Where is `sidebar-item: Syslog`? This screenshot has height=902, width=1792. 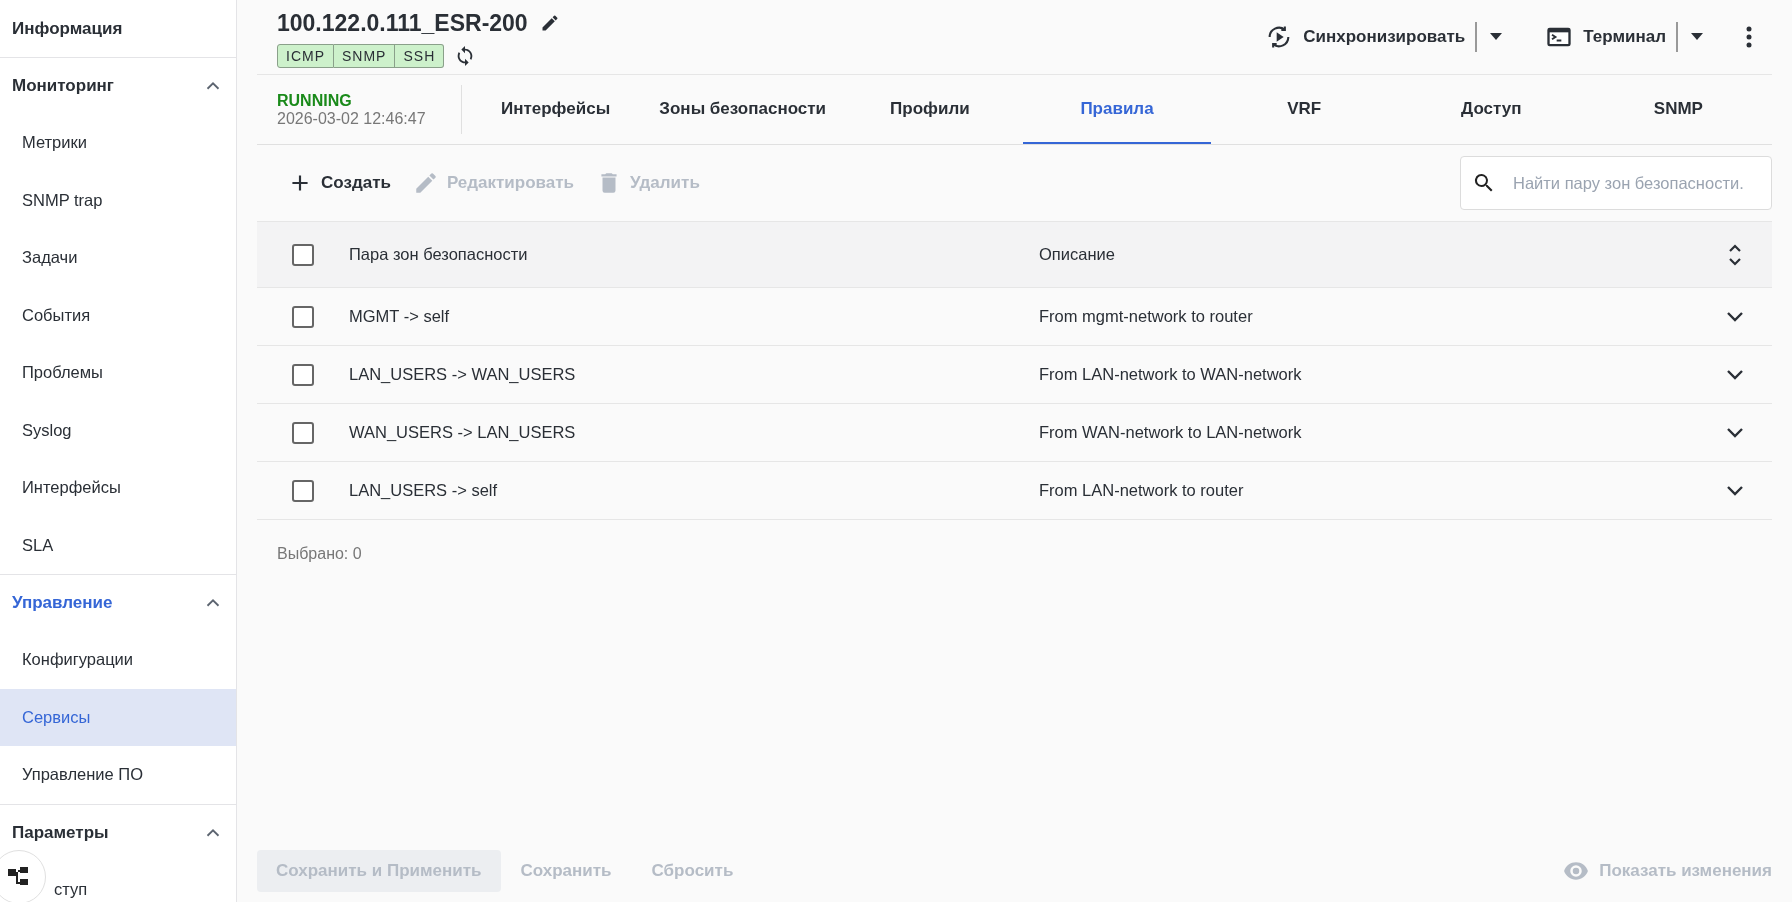
sidebar-item: Syslog is located at coordinates (47, 430).